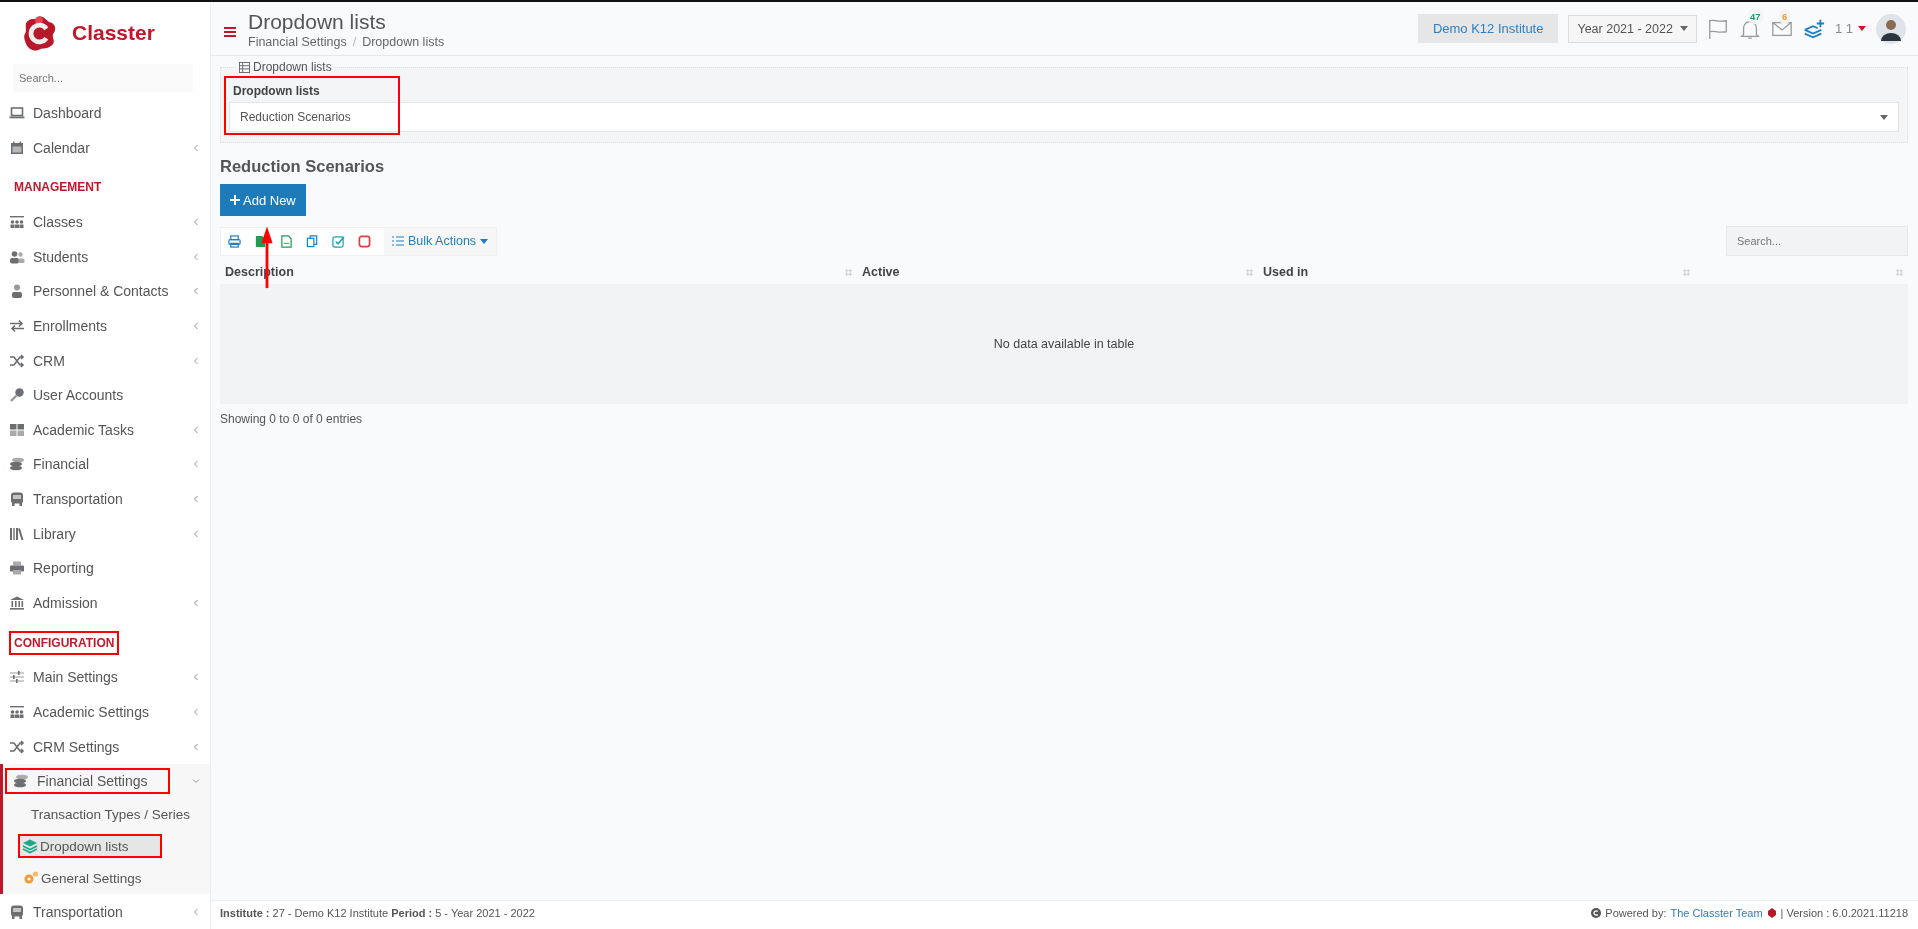 The width and height of the screenshot is (1918, 929). Describe the element at coordinates (263, 200) in the screenshot. I see `add-new-button: Add New` at that location.